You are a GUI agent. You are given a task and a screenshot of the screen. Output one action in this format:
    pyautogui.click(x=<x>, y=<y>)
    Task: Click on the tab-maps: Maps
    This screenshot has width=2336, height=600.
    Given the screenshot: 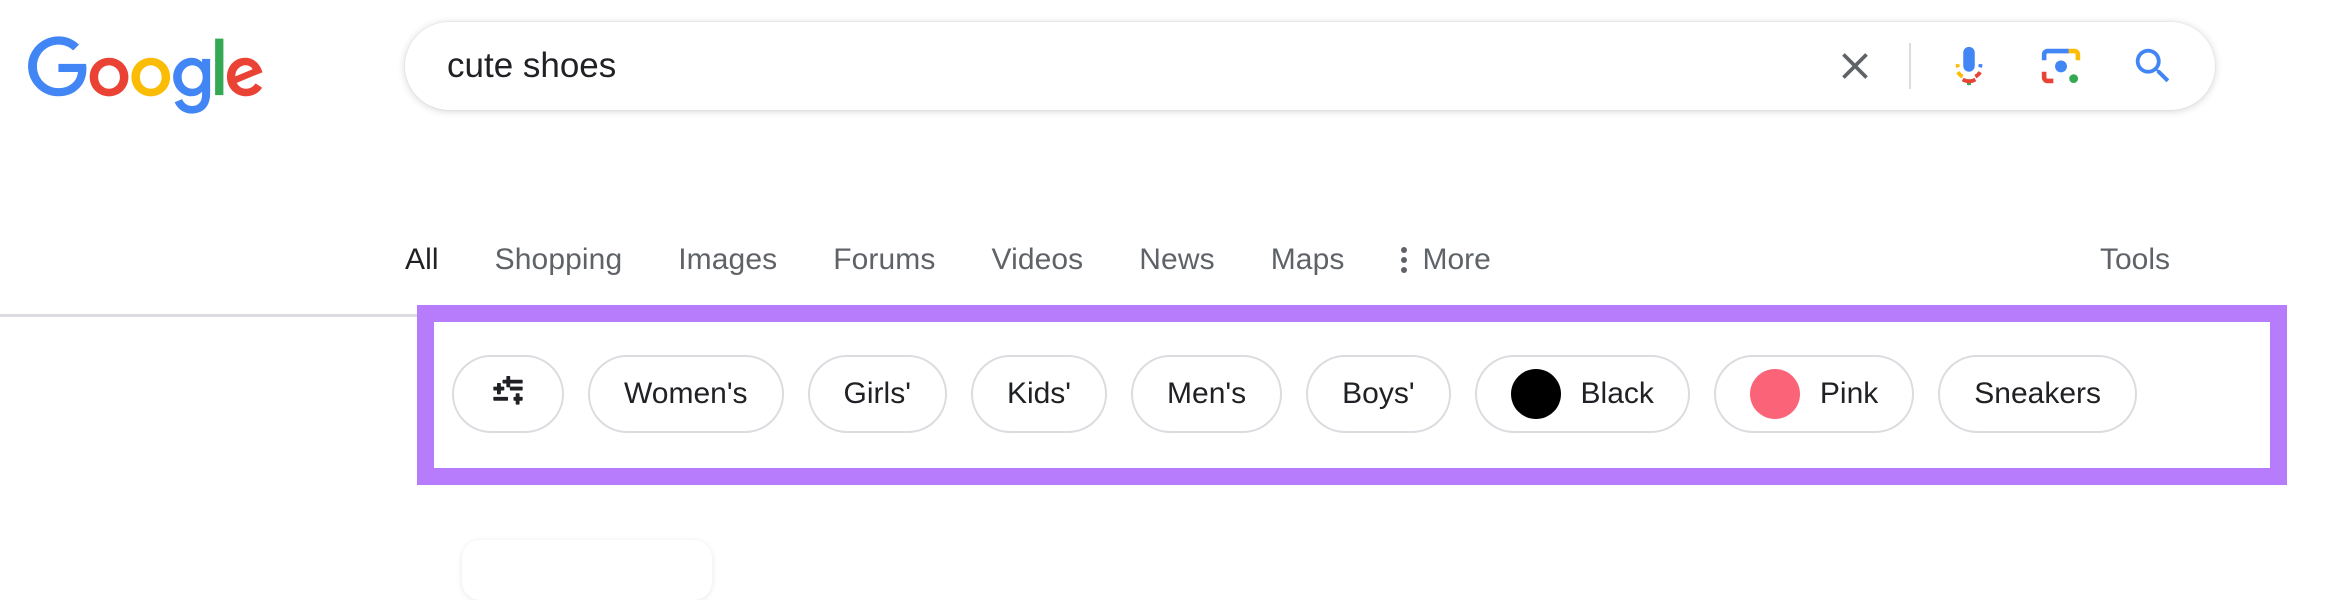 What is the action you would take?
    pyautogui.click(x=1308, y=260)
    